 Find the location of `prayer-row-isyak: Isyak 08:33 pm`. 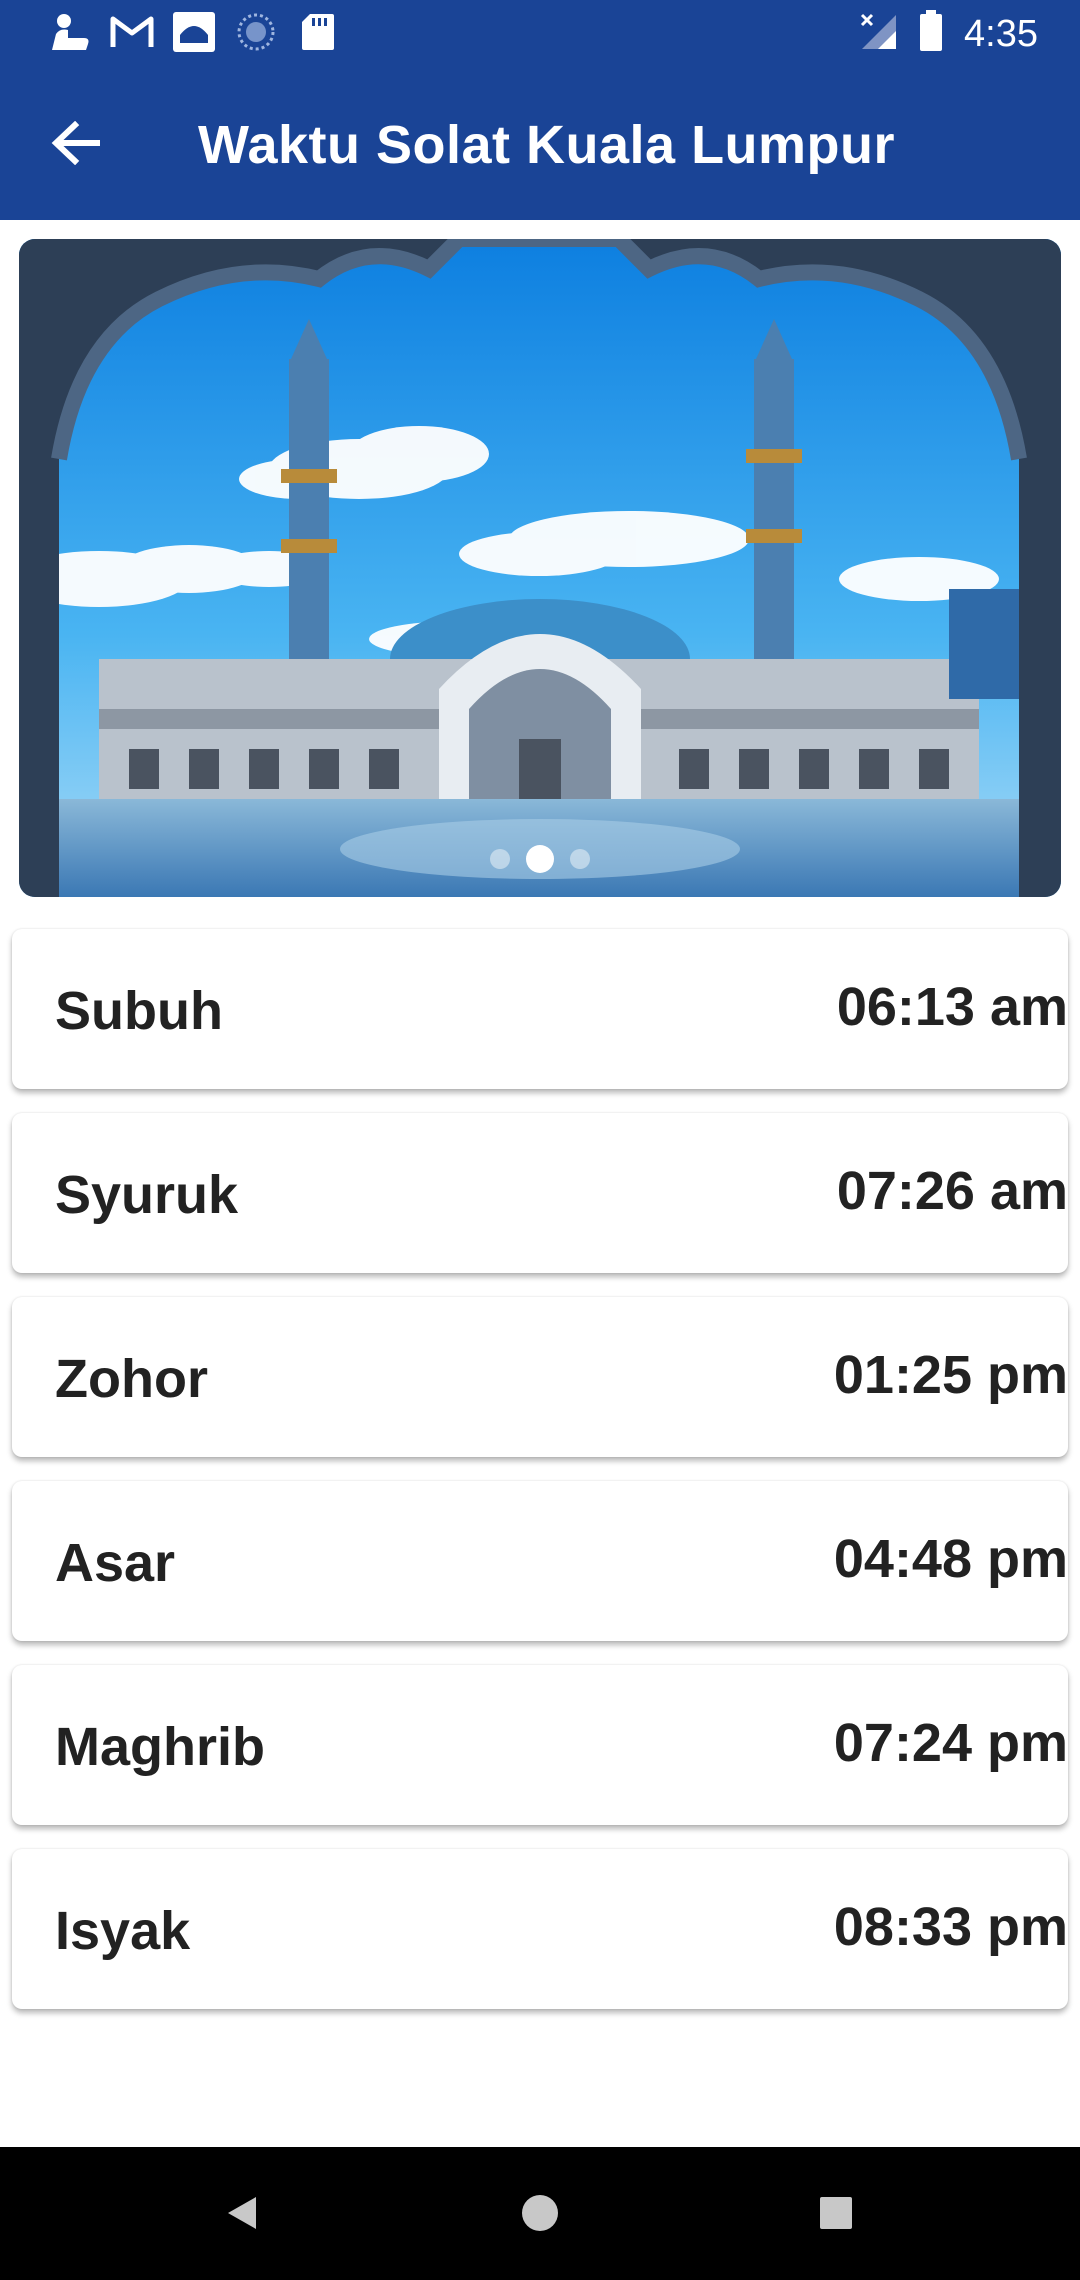

prayer-row-isyak: Isyak 08:33 pm is located at coordinates (540, 1929).